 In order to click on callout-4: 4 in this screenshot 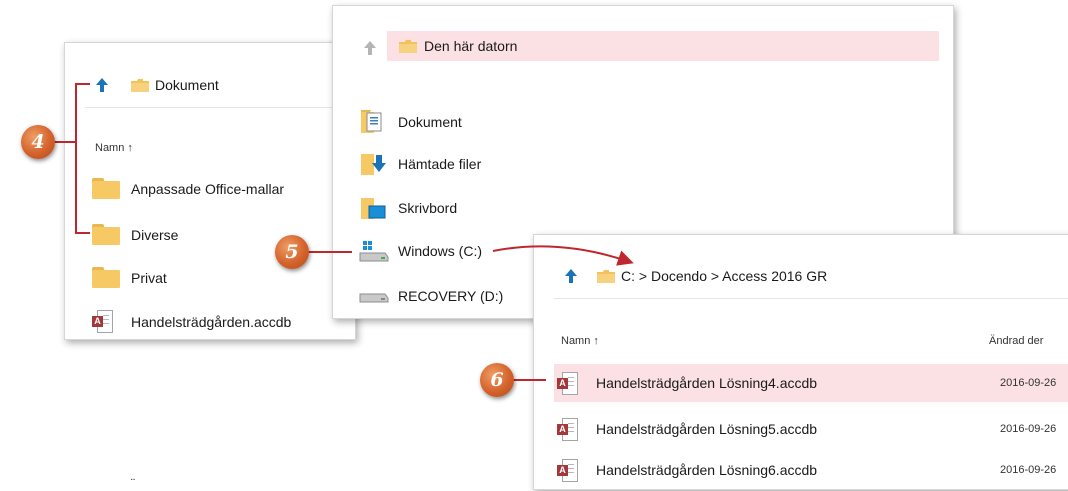, I will do `click(38, 142)`.